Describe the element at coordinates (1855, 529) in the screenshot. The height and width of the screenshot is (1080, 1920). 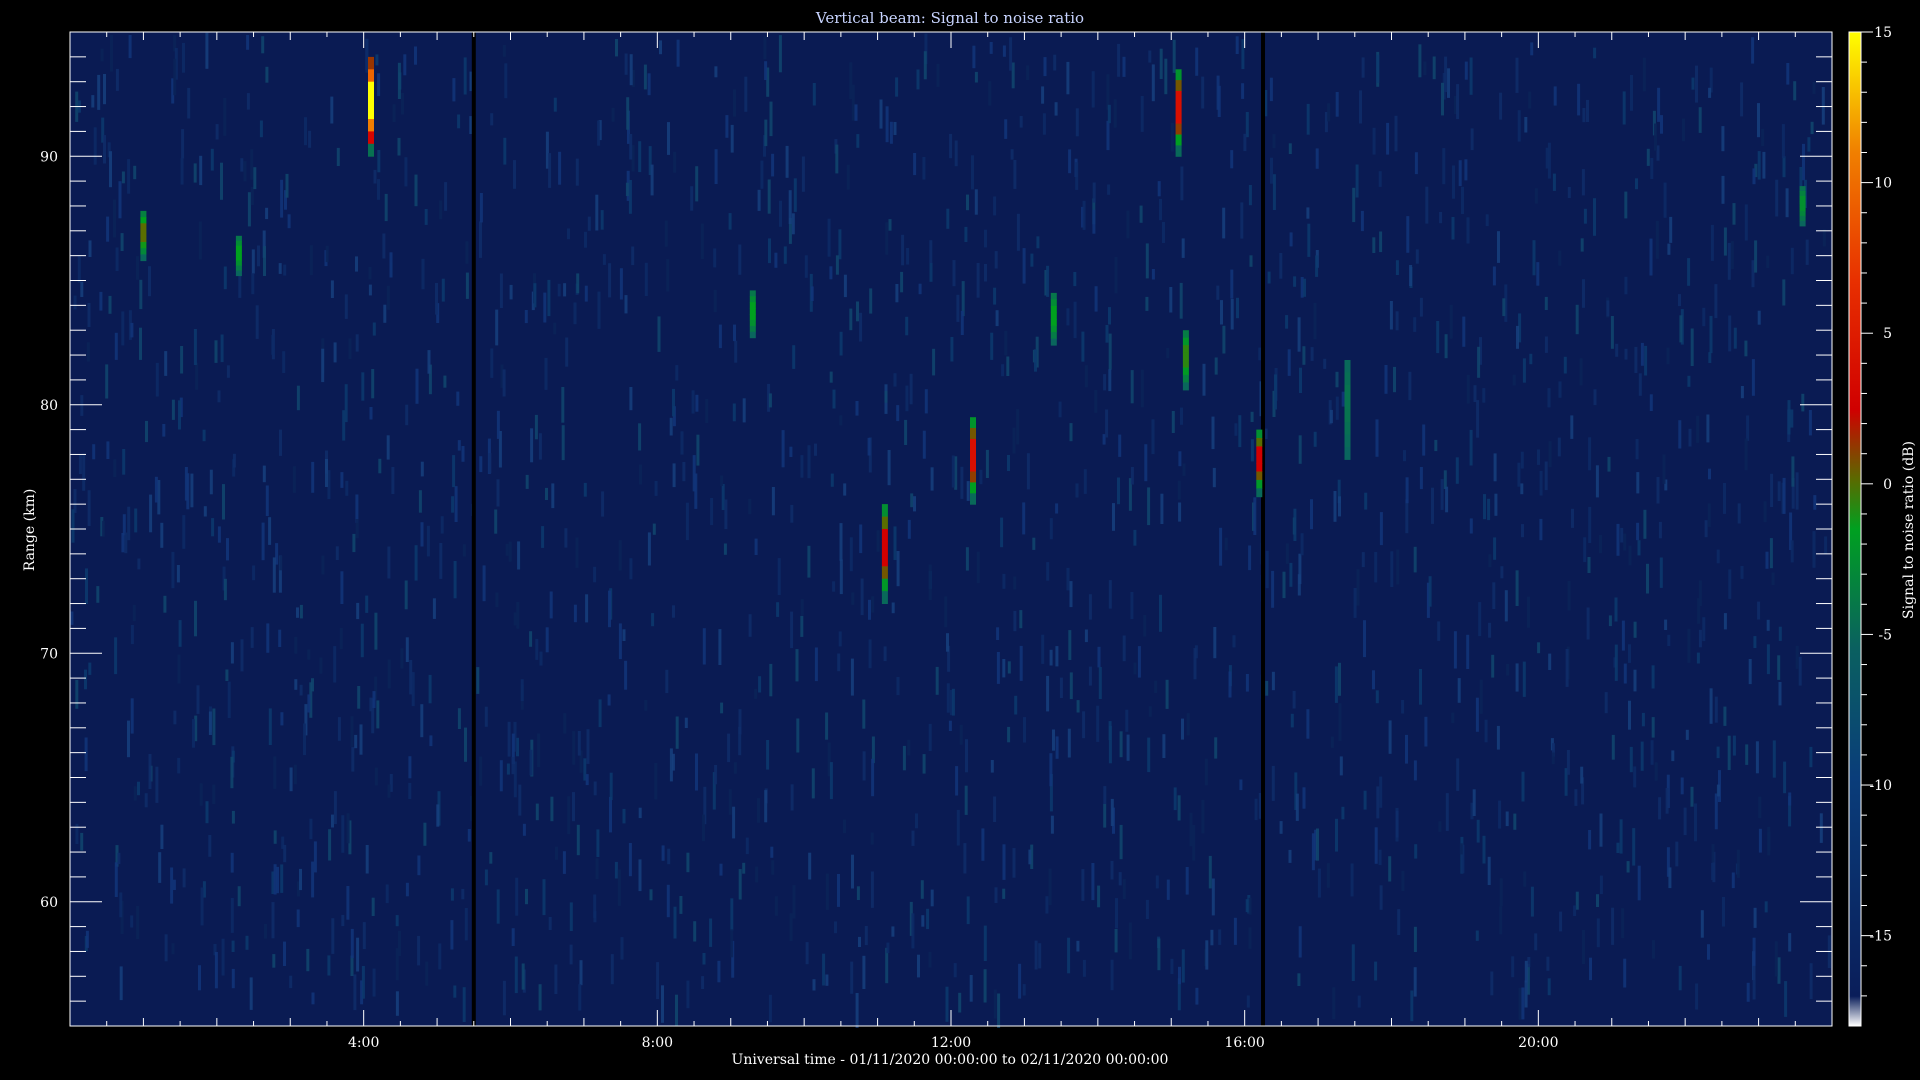
I see `colorbar-gradient` at that location.